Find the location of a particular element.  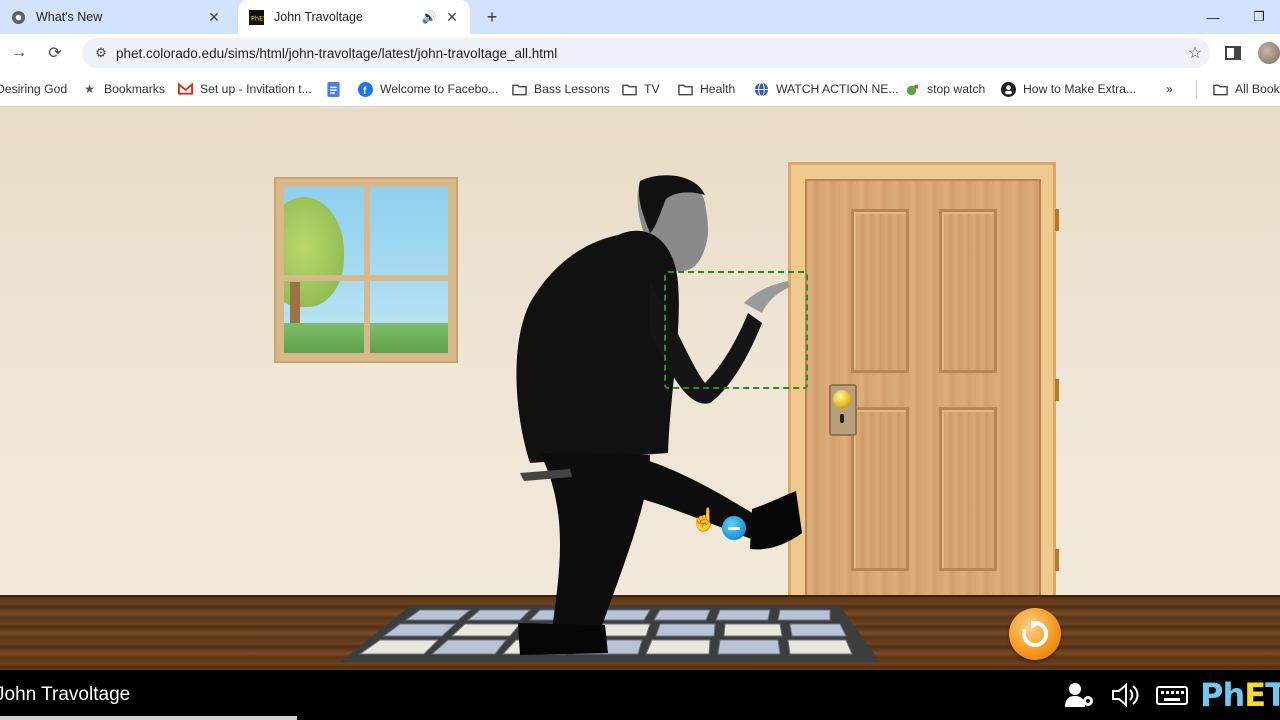

phet-icon: PhET is located at coordinates (256, 17).